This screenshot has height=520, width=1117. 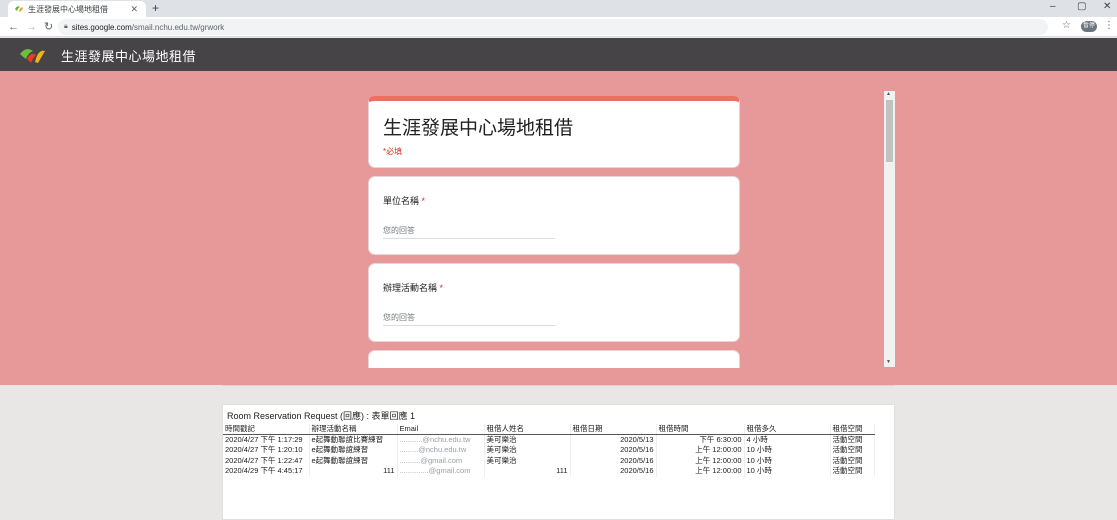 I want to click on question-card-unit-name: 單位名稱 *, so click(x=554, y=215).